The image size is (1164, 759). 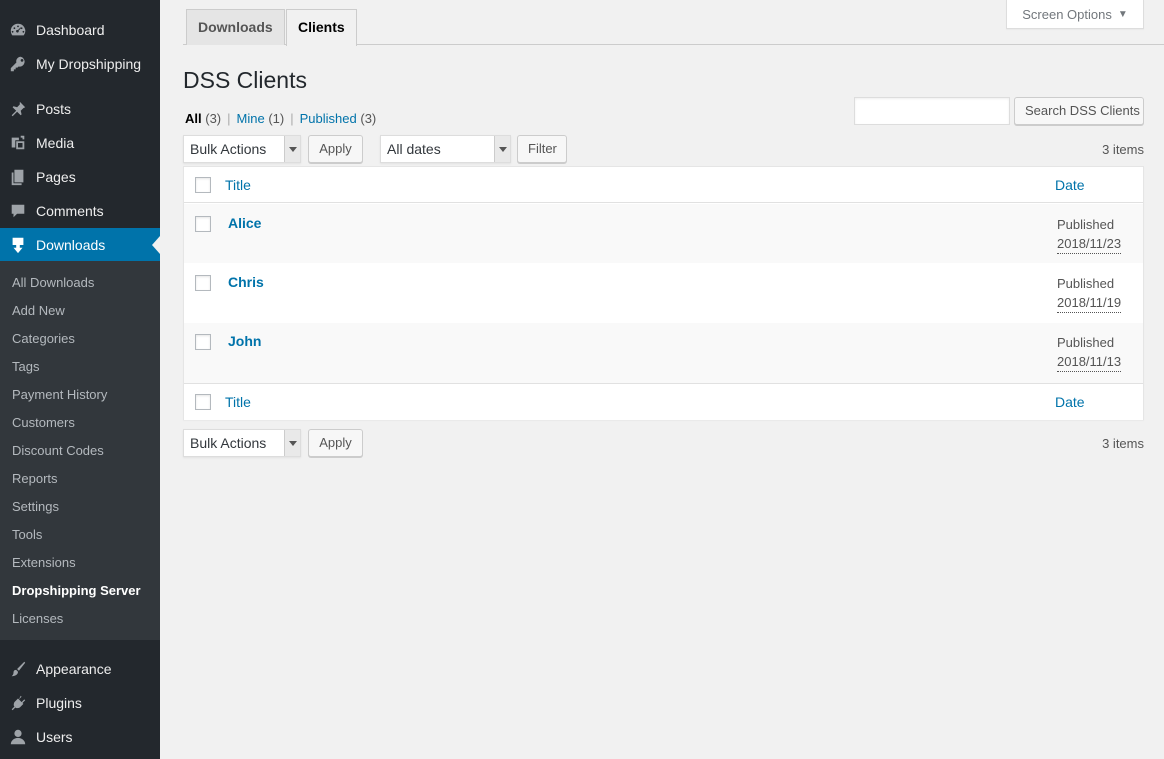 What do you see at coordinates (18, 177) in the screenshot?
I see `pages-icon` at bounding box center [18, 177].